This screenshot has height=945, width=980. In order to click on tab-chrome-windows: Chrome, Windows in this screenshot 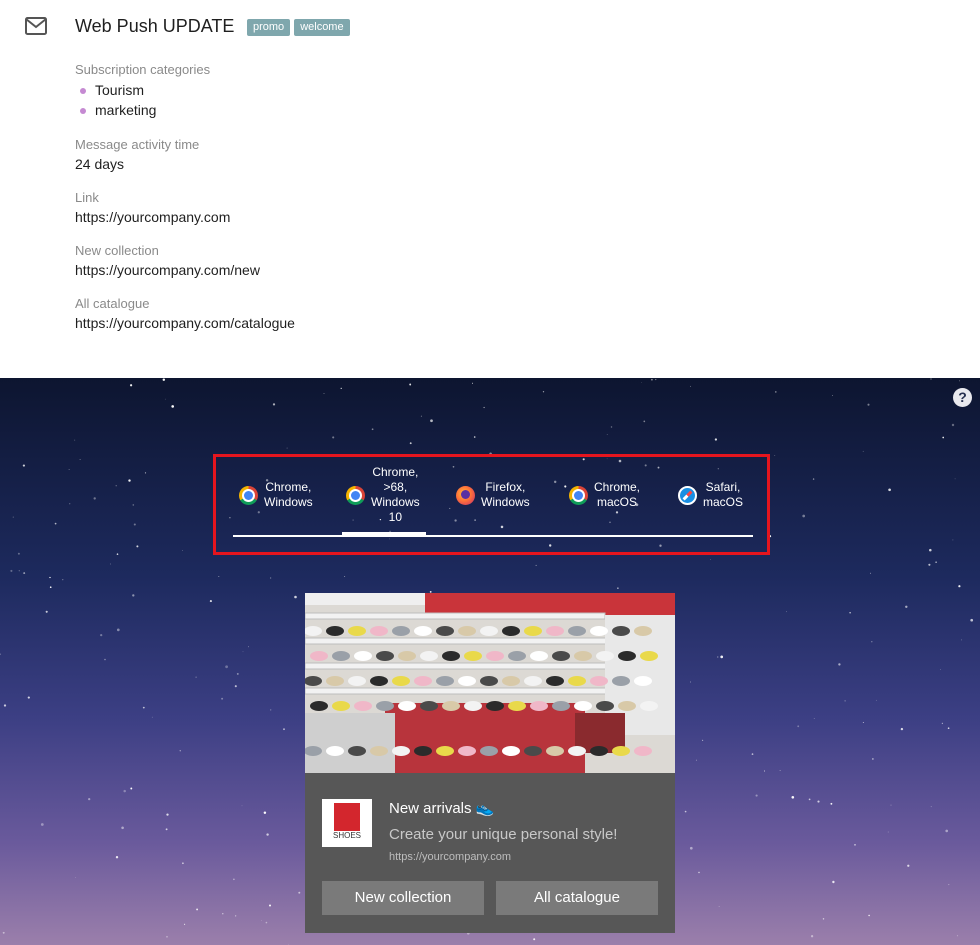, I will do `click(276, 495)`.